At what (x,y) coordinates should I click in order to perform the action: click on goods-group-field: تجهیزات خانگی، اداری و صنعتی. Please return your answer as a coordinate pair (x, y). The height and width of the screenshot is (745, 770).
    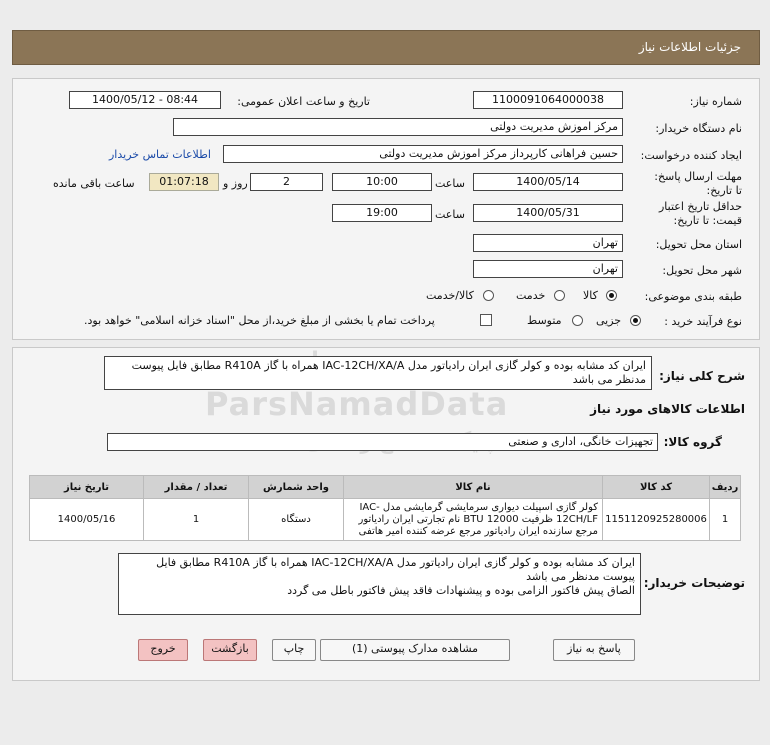
    Looking at the image, I should click on (382, 442).